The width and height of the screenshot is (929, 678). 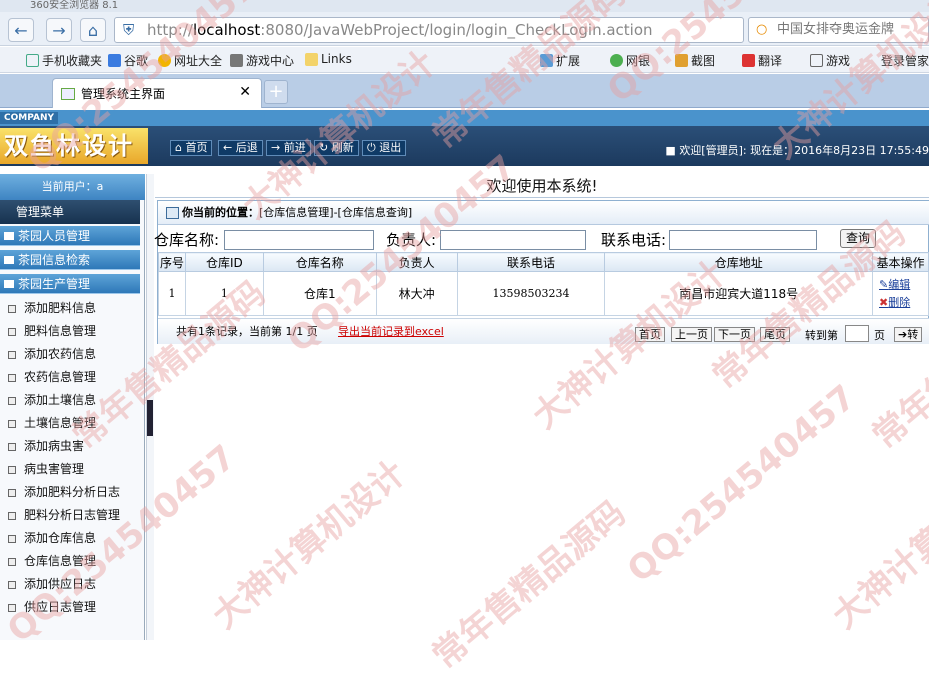 I want to click on forward-nav-button: → 前进, so click(x=288, y=148).